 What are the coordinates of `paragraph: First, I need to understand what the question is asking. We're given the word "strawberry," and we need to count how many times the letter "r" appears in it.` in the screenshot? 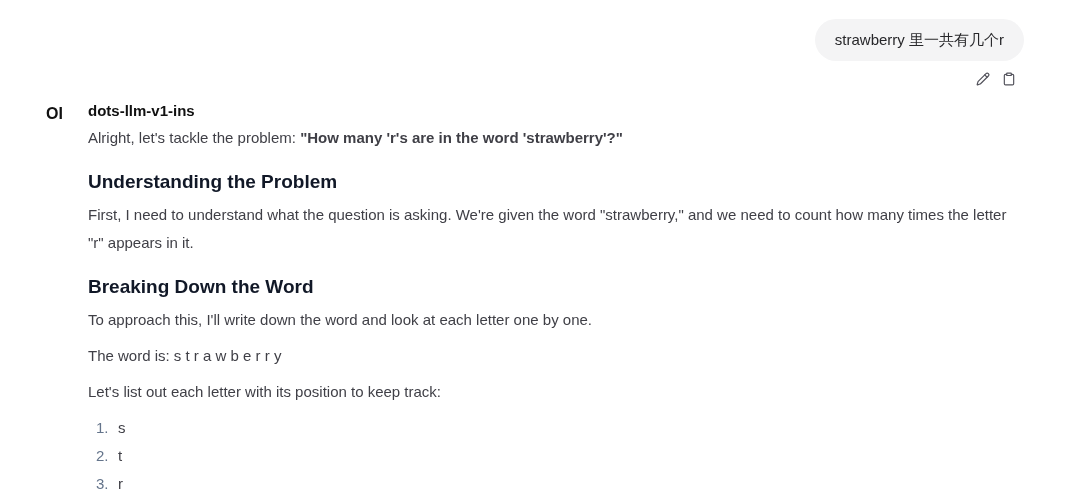 It's located at (548, 229).